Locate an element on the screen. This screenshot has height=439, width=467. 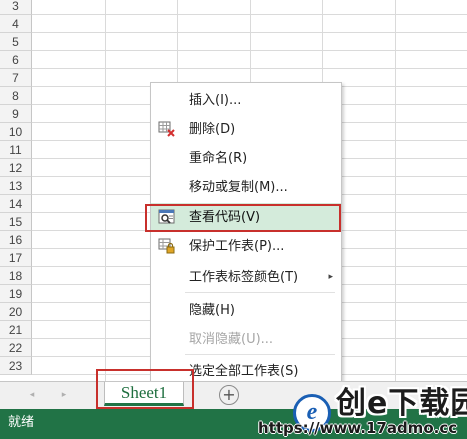
row-header: 6 is located at coordinates (16, 60).